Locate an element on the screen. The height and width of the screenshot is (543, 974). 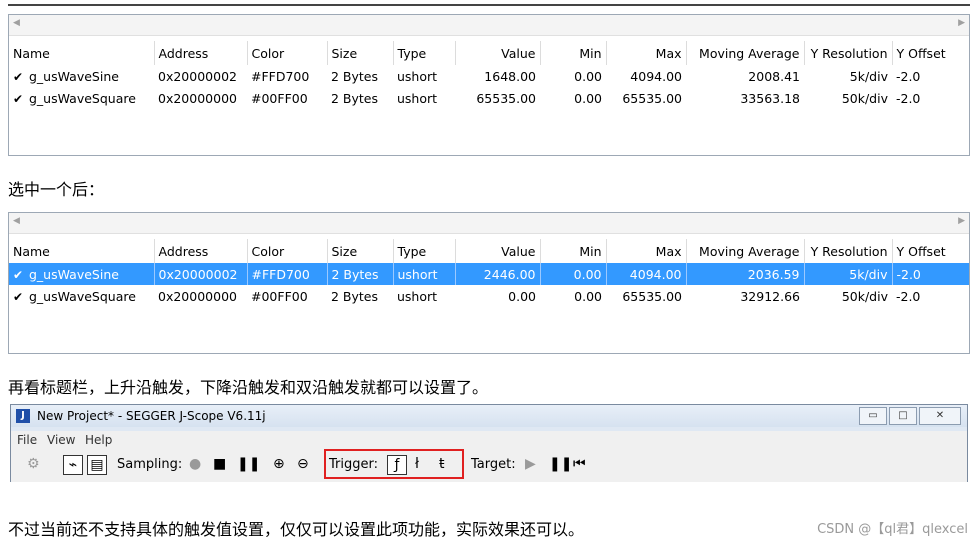
caption-after-select: 选中一个后： is located at coordinates (56, 189).